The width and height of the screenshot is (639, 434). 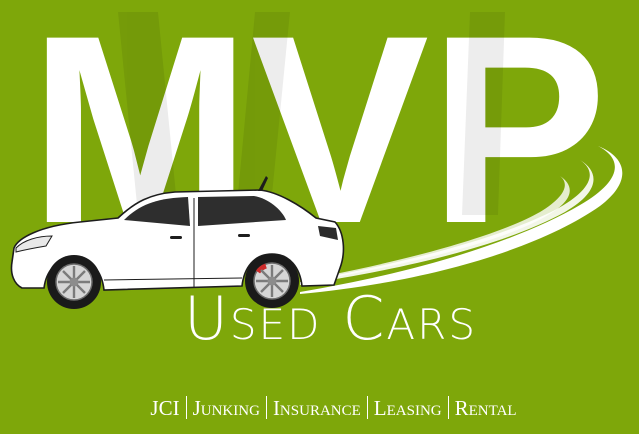 I want to click on service-insurance: Insurance, so click(x=316, y=408).